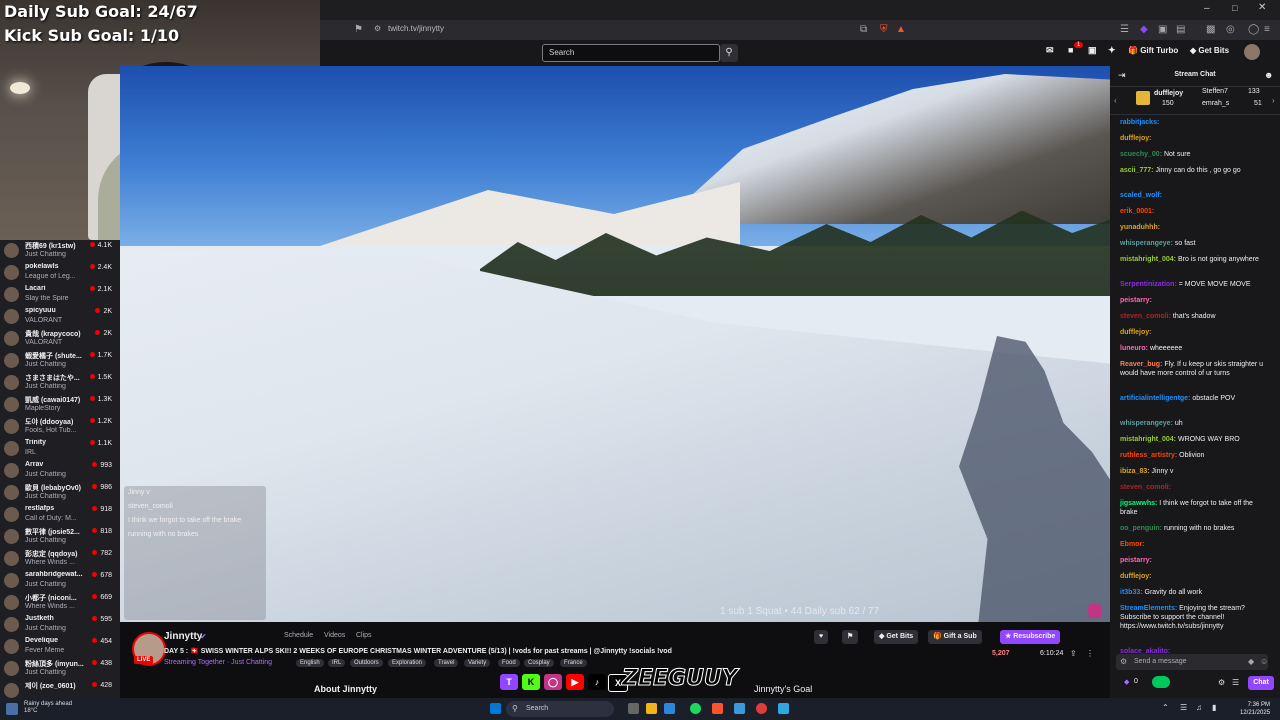  I want to click on notification-bell-button: ⚑, so click(850, 637).